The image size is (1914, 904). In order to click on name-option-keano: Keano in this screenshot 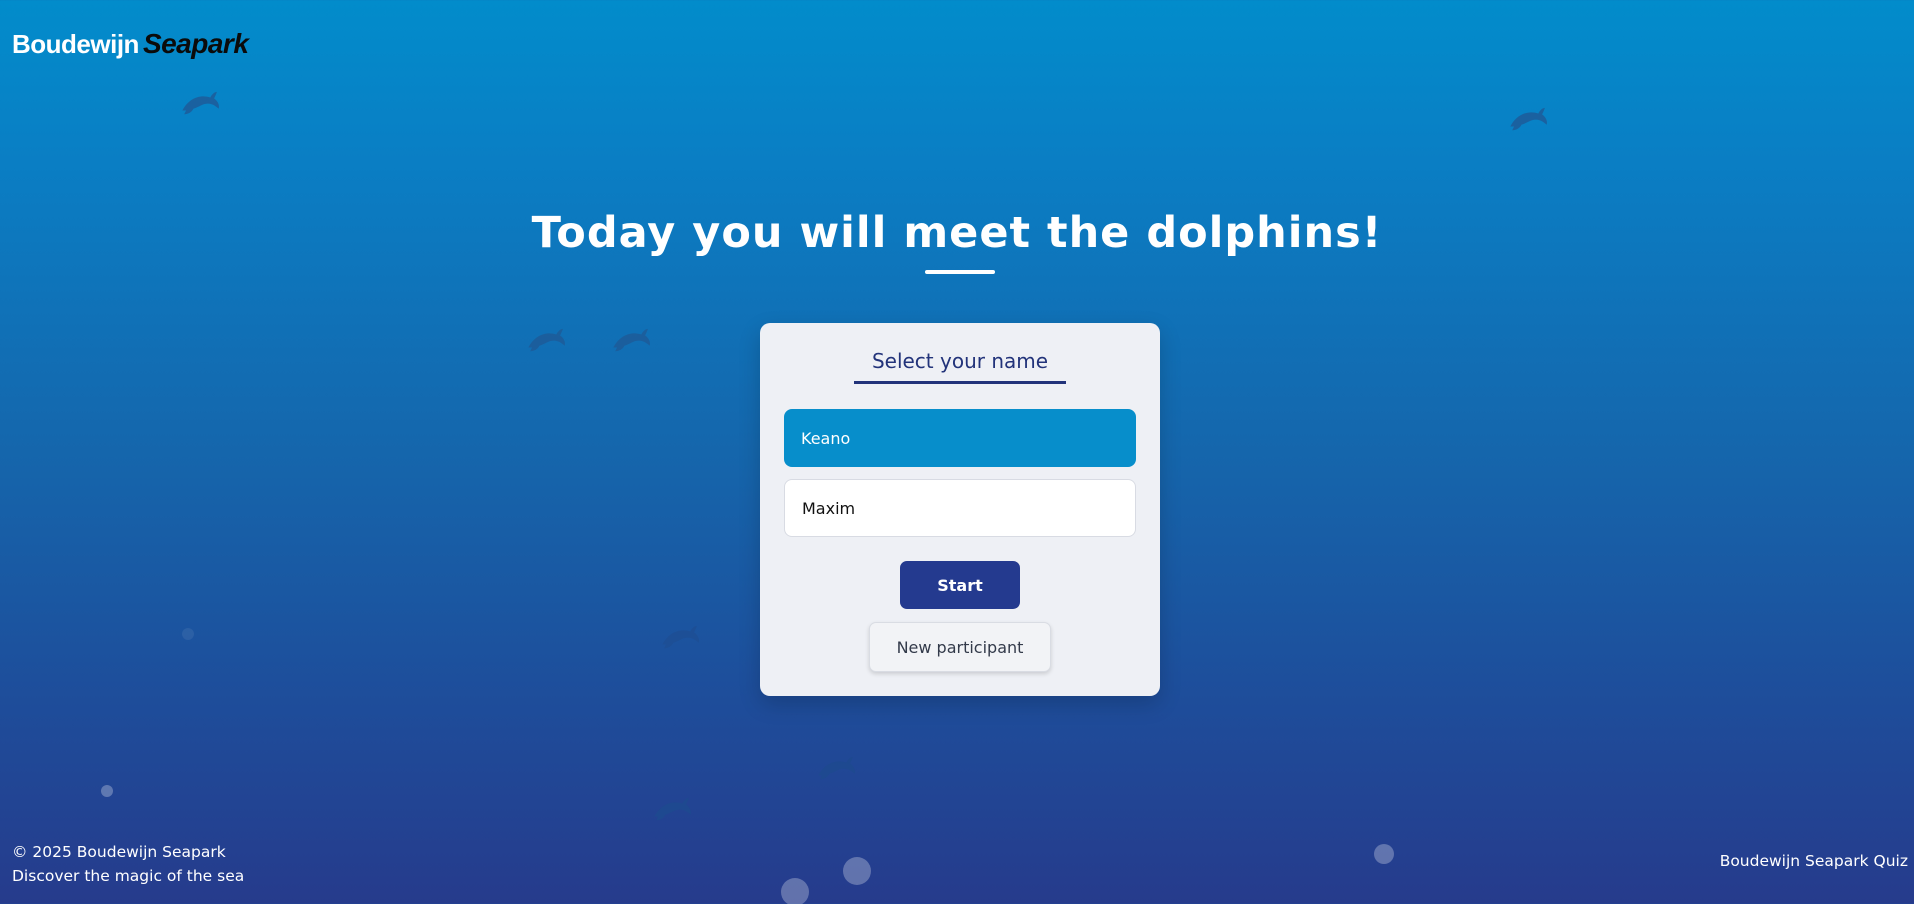, I will do `click(960, 438)`.